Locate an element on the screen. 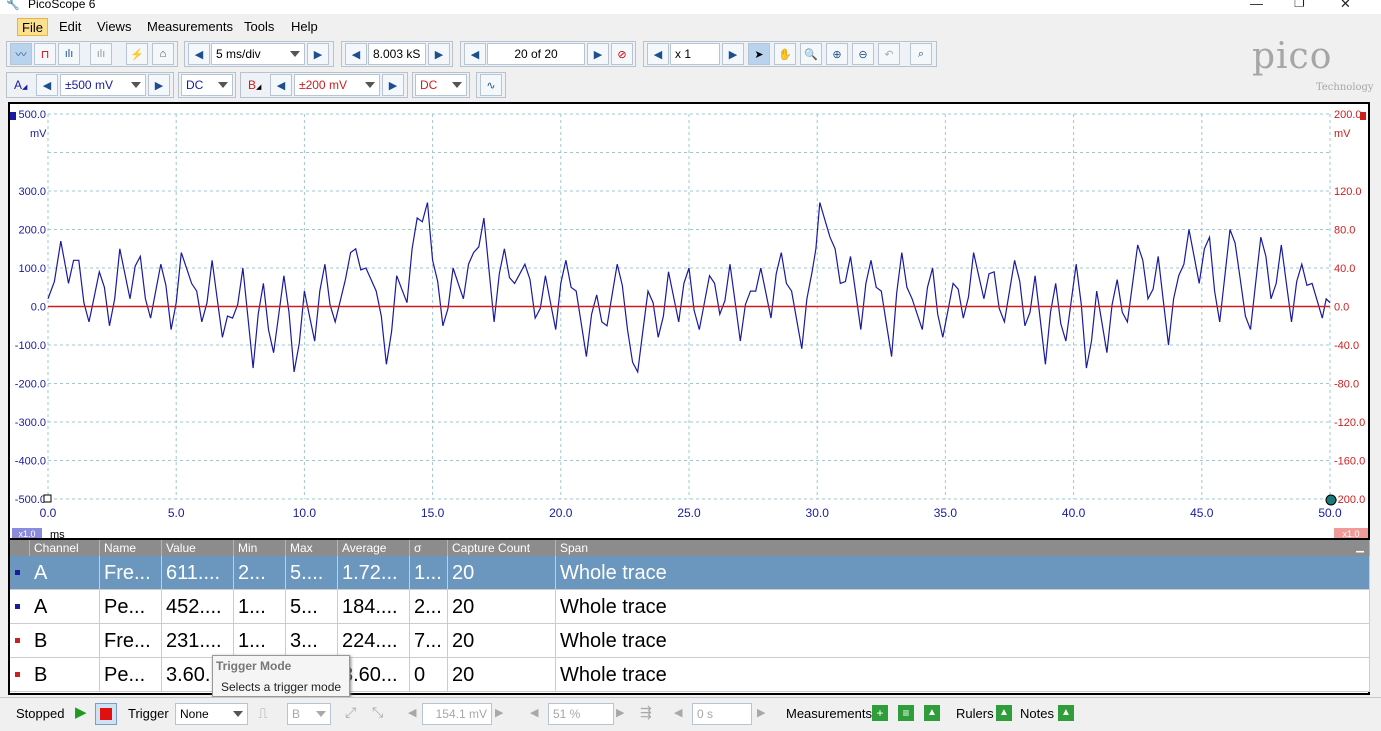  threshold-decrease-icon: ◀ is located at coordinates (412, 712).